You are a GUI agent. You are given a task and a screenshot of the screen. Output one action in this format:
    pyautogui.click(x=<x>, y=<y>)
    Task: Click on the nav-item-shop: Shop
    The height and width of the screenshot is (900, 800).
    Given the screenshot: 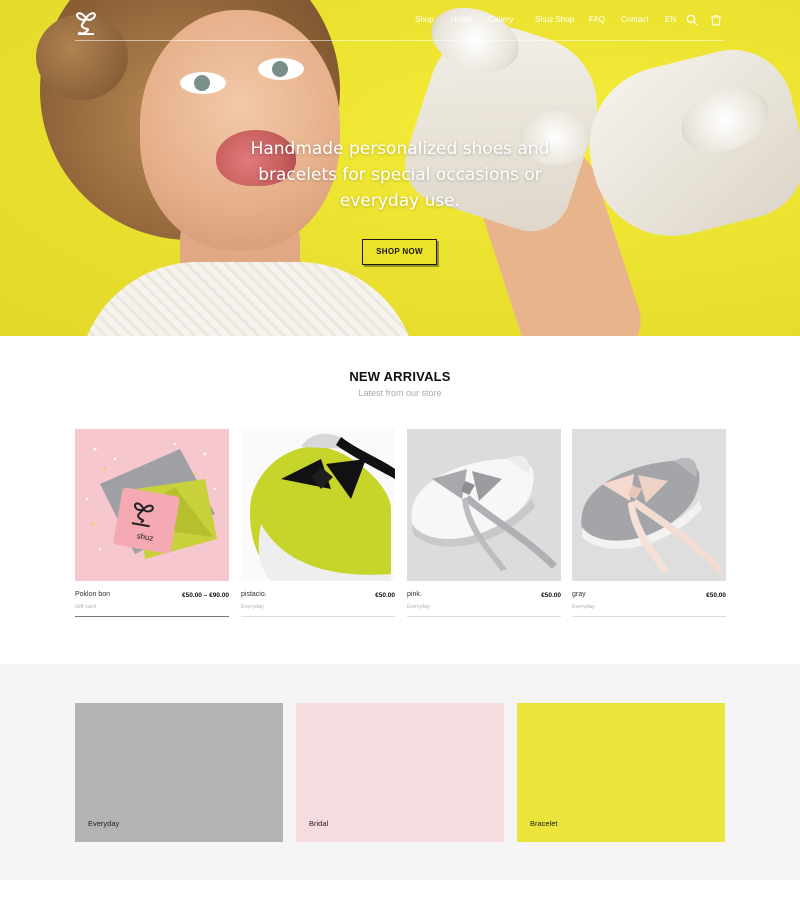 What is the action you would take?
    pyautogui.click(x=424, y=19)
    